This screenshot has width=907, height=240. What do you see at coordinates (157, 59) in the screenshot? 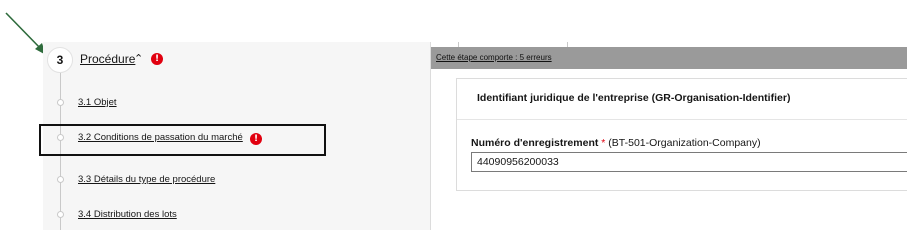
I see `error-icon: !` at bounding box center [157, 59].